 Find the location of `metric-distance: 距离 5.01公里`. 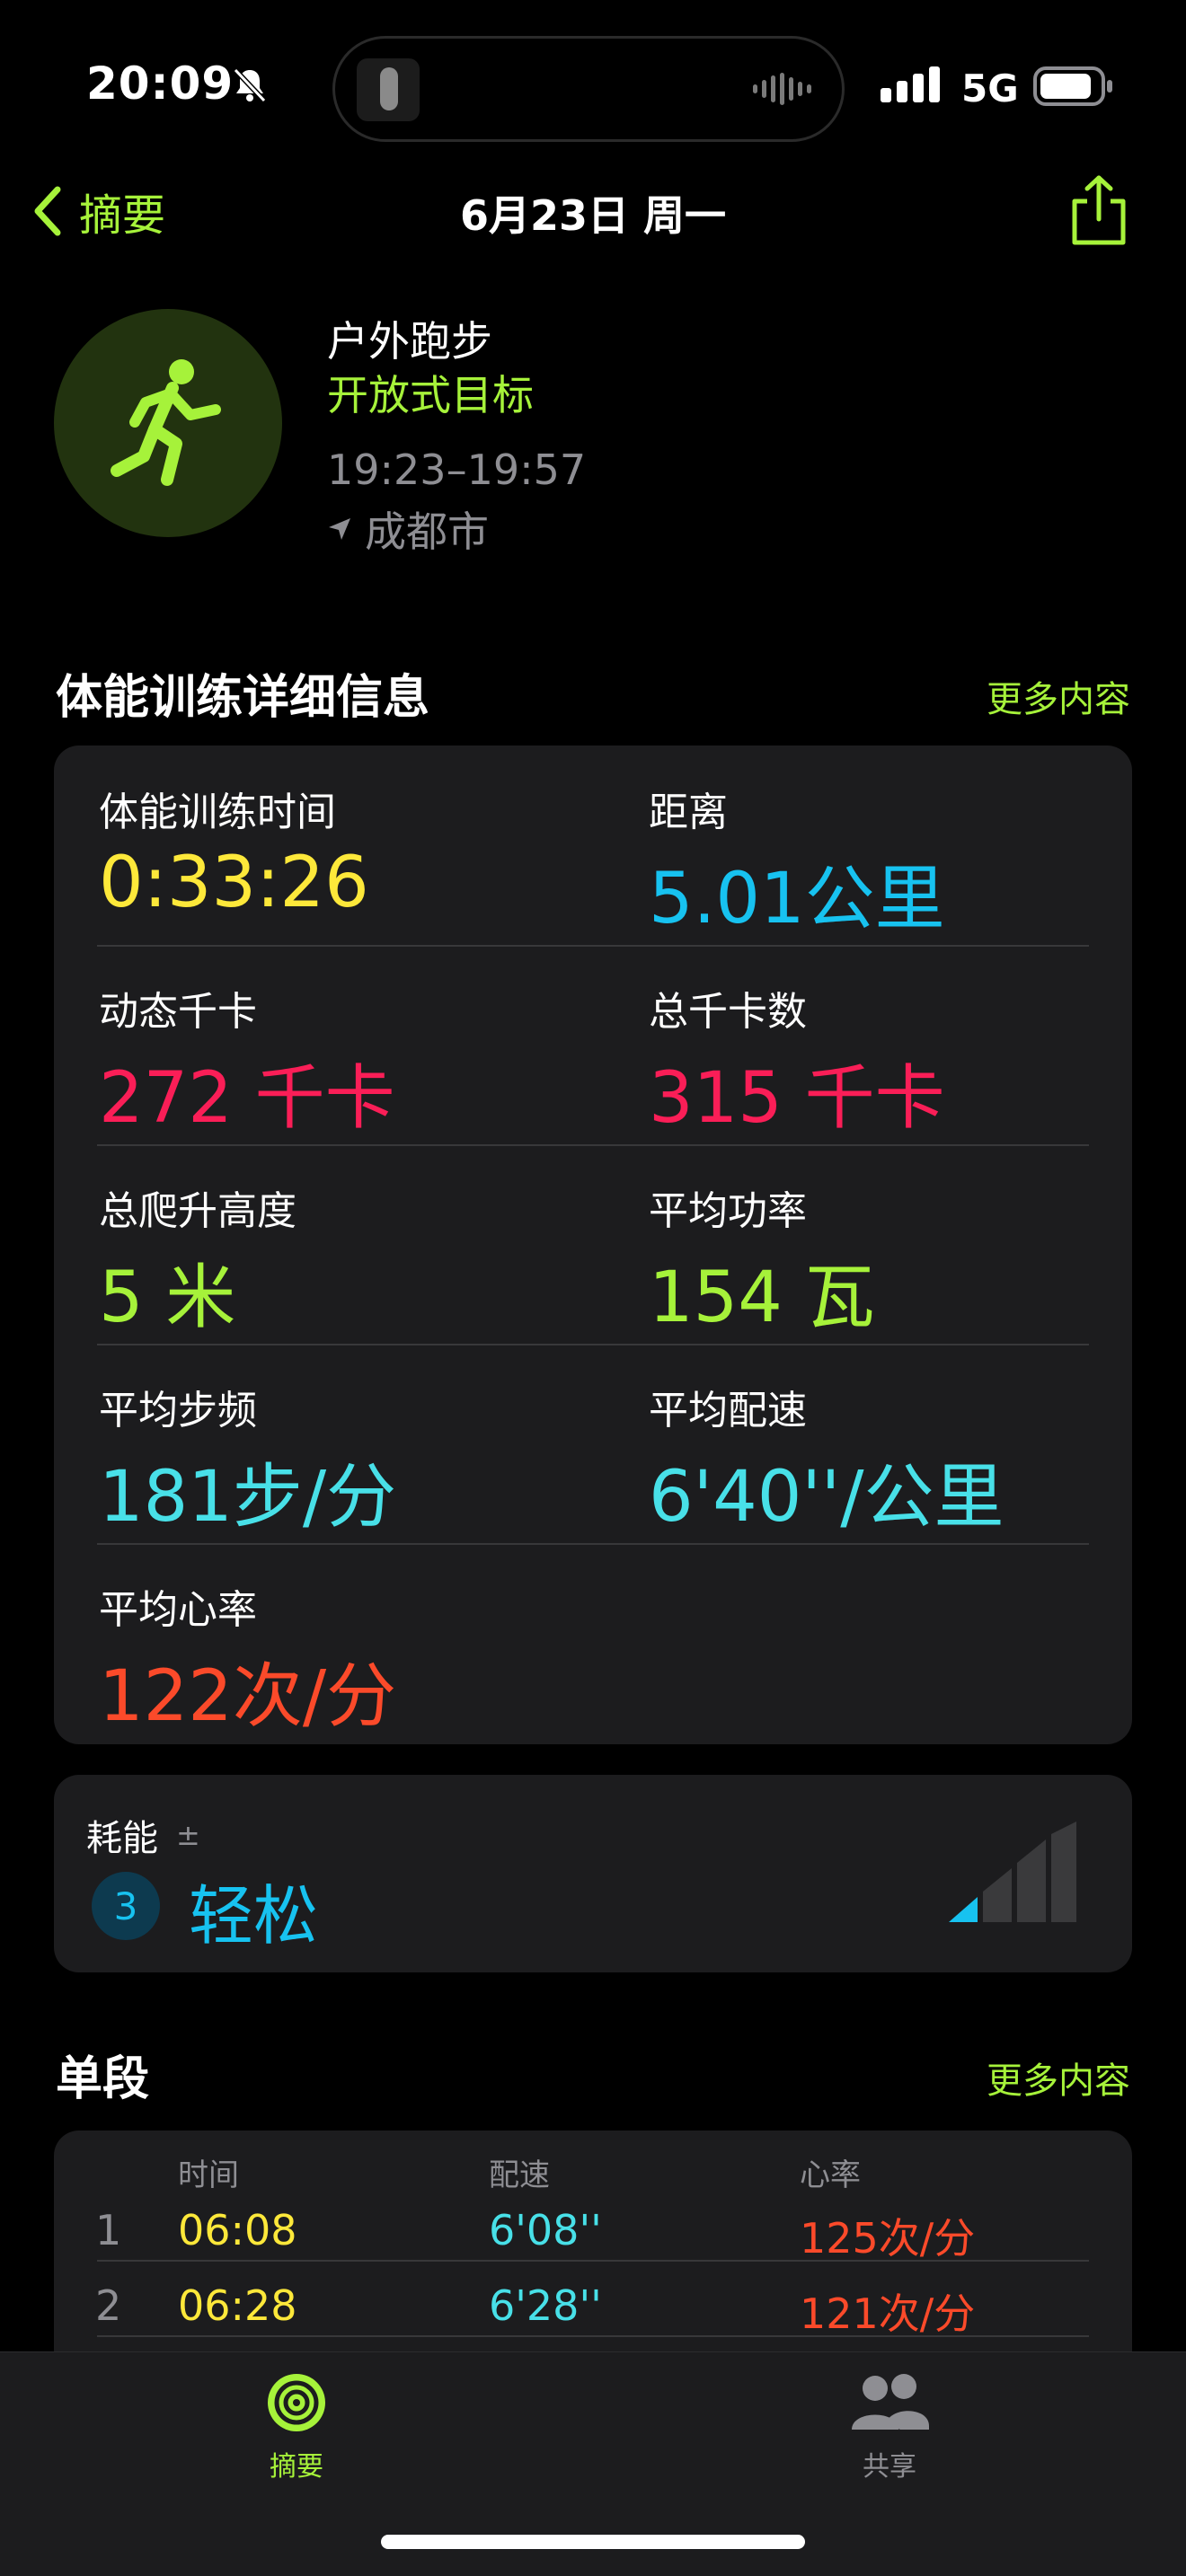

metric-distance: 距离 5.01公里 is located at coordinates (797, 861).